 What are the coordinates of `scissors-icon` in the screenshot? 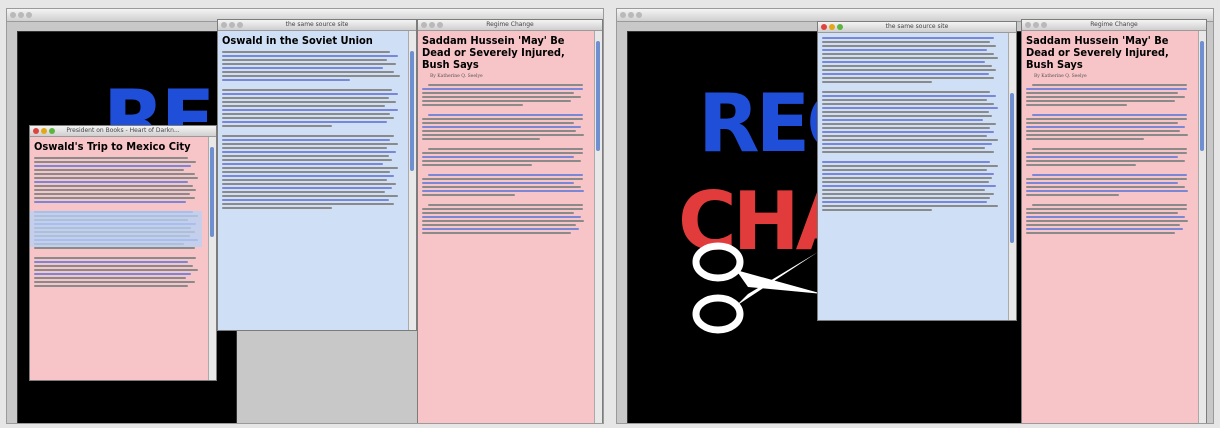 It's located at (757, 288).